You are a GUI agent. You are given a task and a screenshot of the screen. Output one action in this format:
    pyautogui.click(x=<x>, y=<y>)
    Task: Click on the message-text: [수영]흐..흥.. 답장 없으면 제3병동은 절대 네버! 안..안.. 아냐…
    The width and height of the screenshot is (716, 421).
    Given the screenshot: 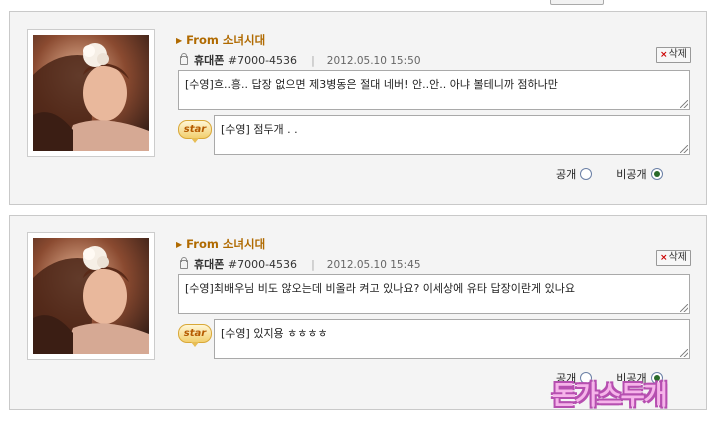 What is the action you would take?
    pyautogui.click(x=371, y=84)
    